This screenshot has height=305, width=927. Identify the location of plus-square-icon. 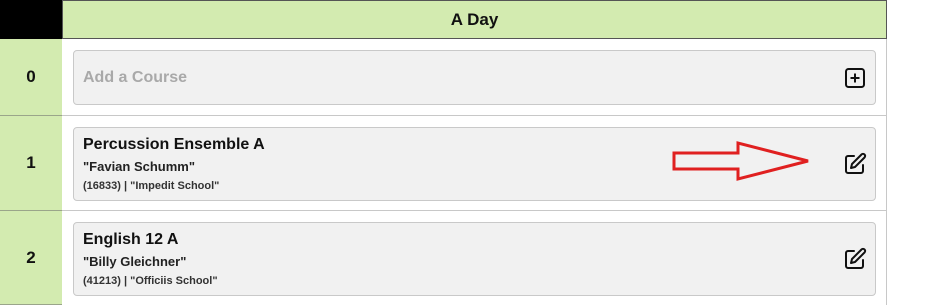
(855, 78).